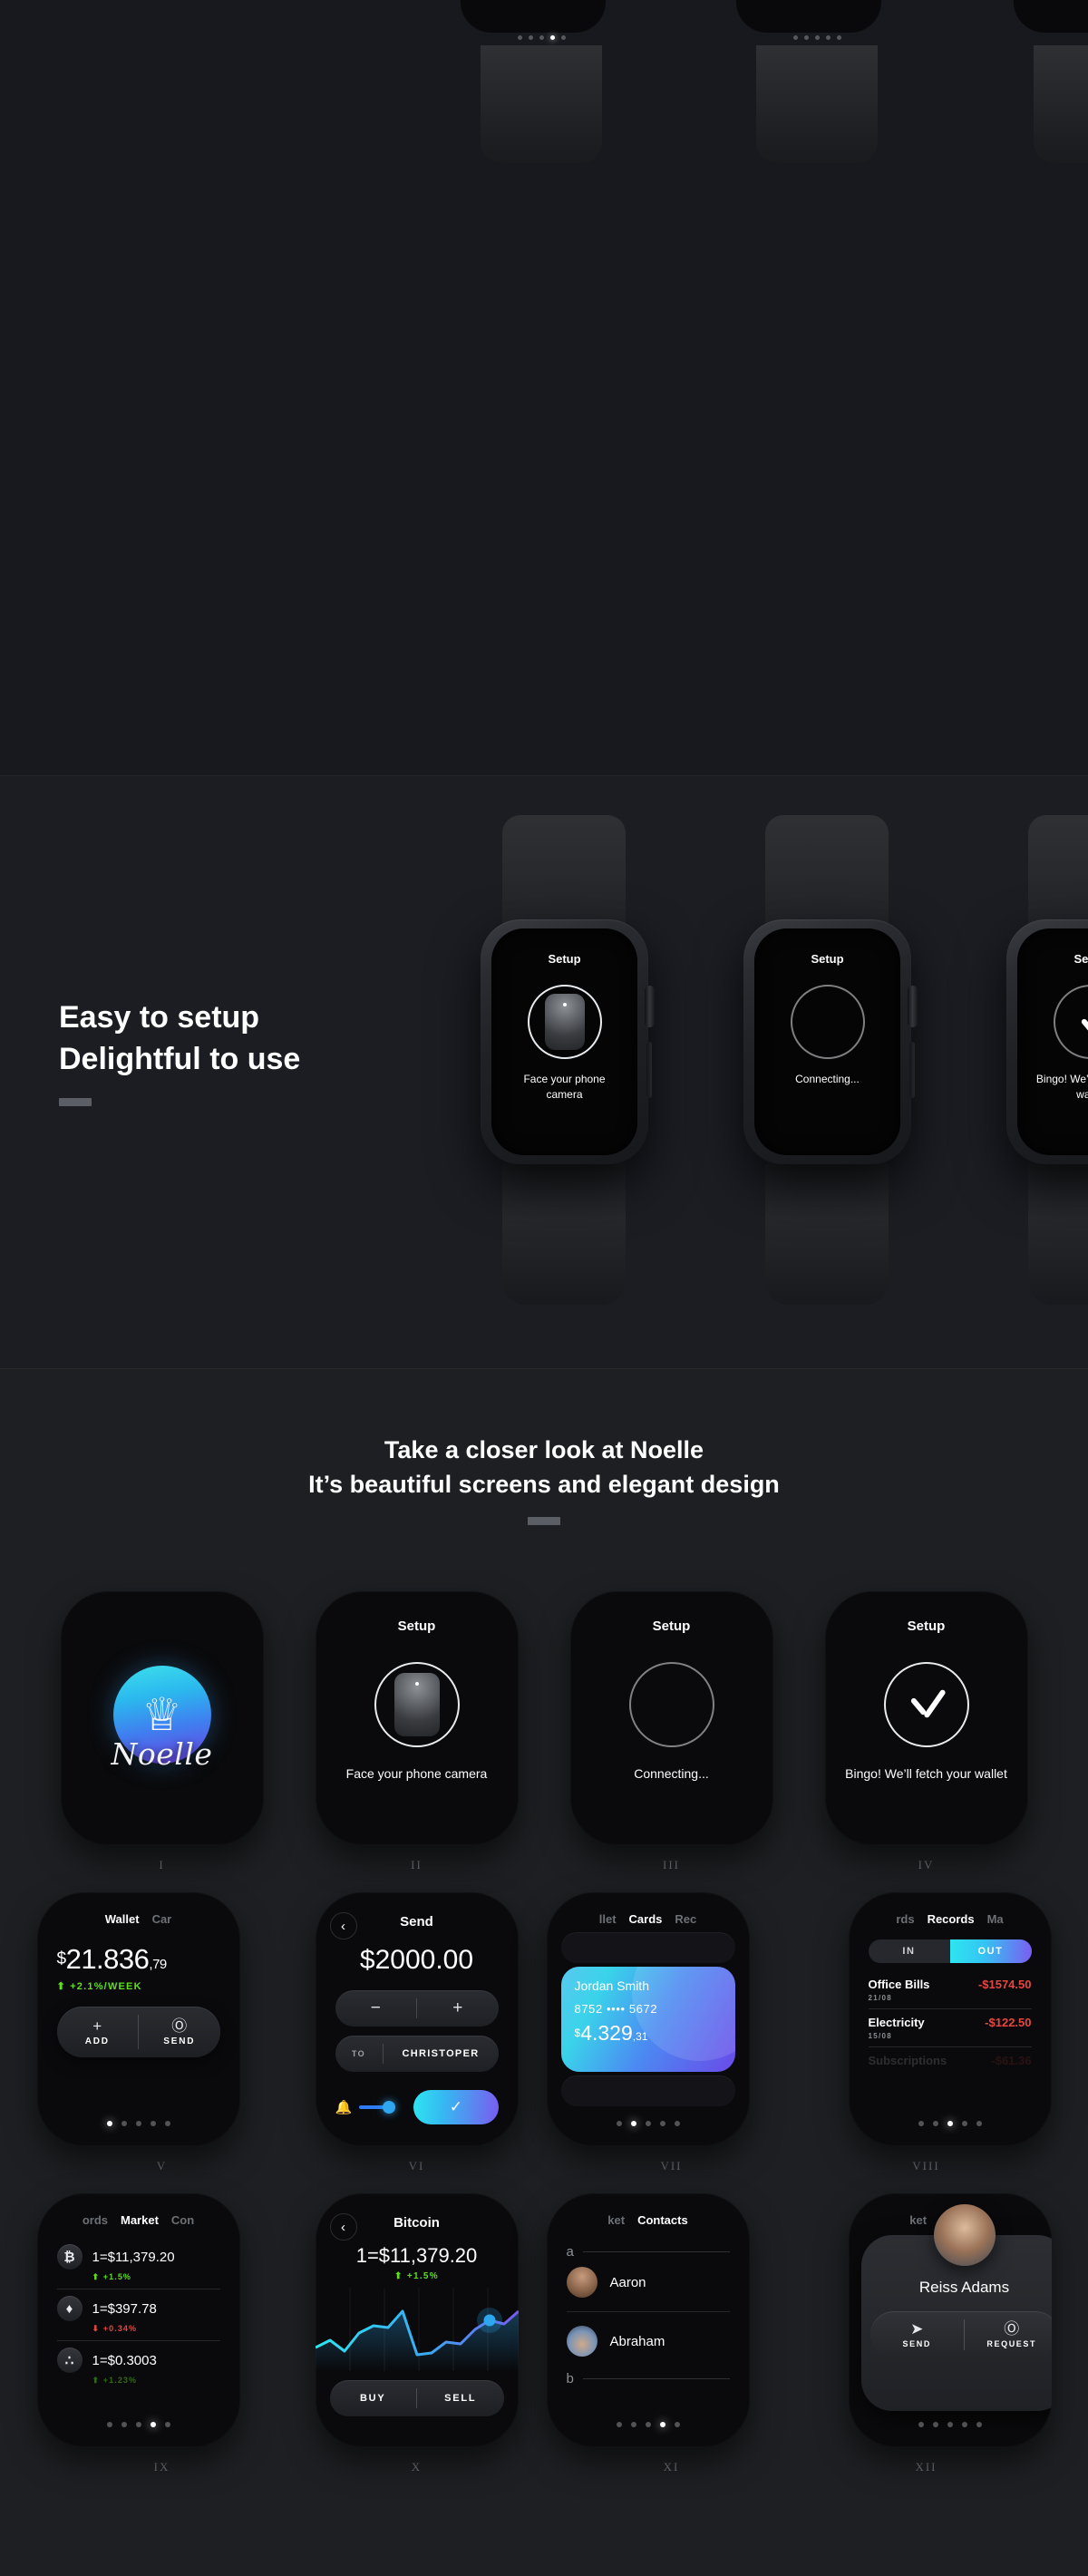  I want to click on headline-line-2: Delightful to use, so click(180, 1058).